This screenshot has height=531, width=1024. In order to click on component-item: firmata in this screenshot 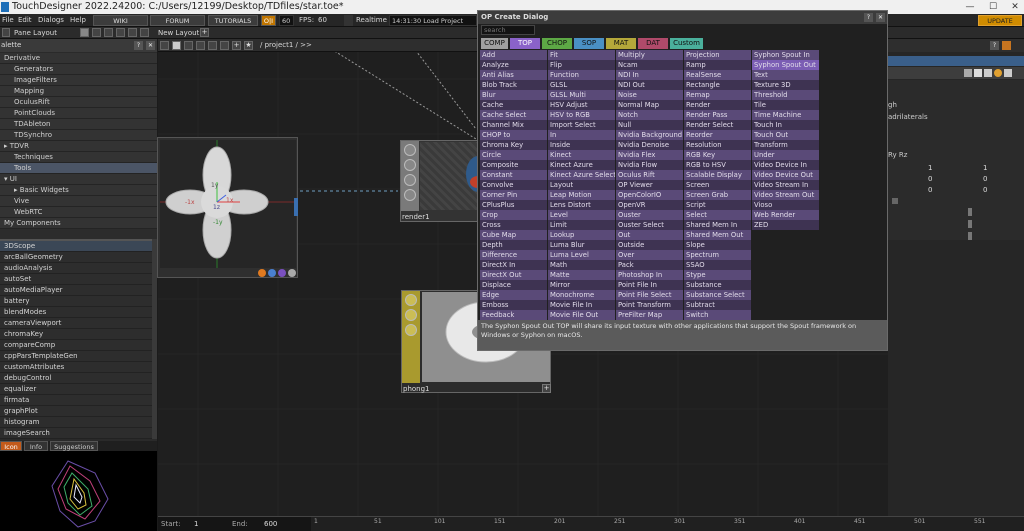, I will do `click(76, 400)`.